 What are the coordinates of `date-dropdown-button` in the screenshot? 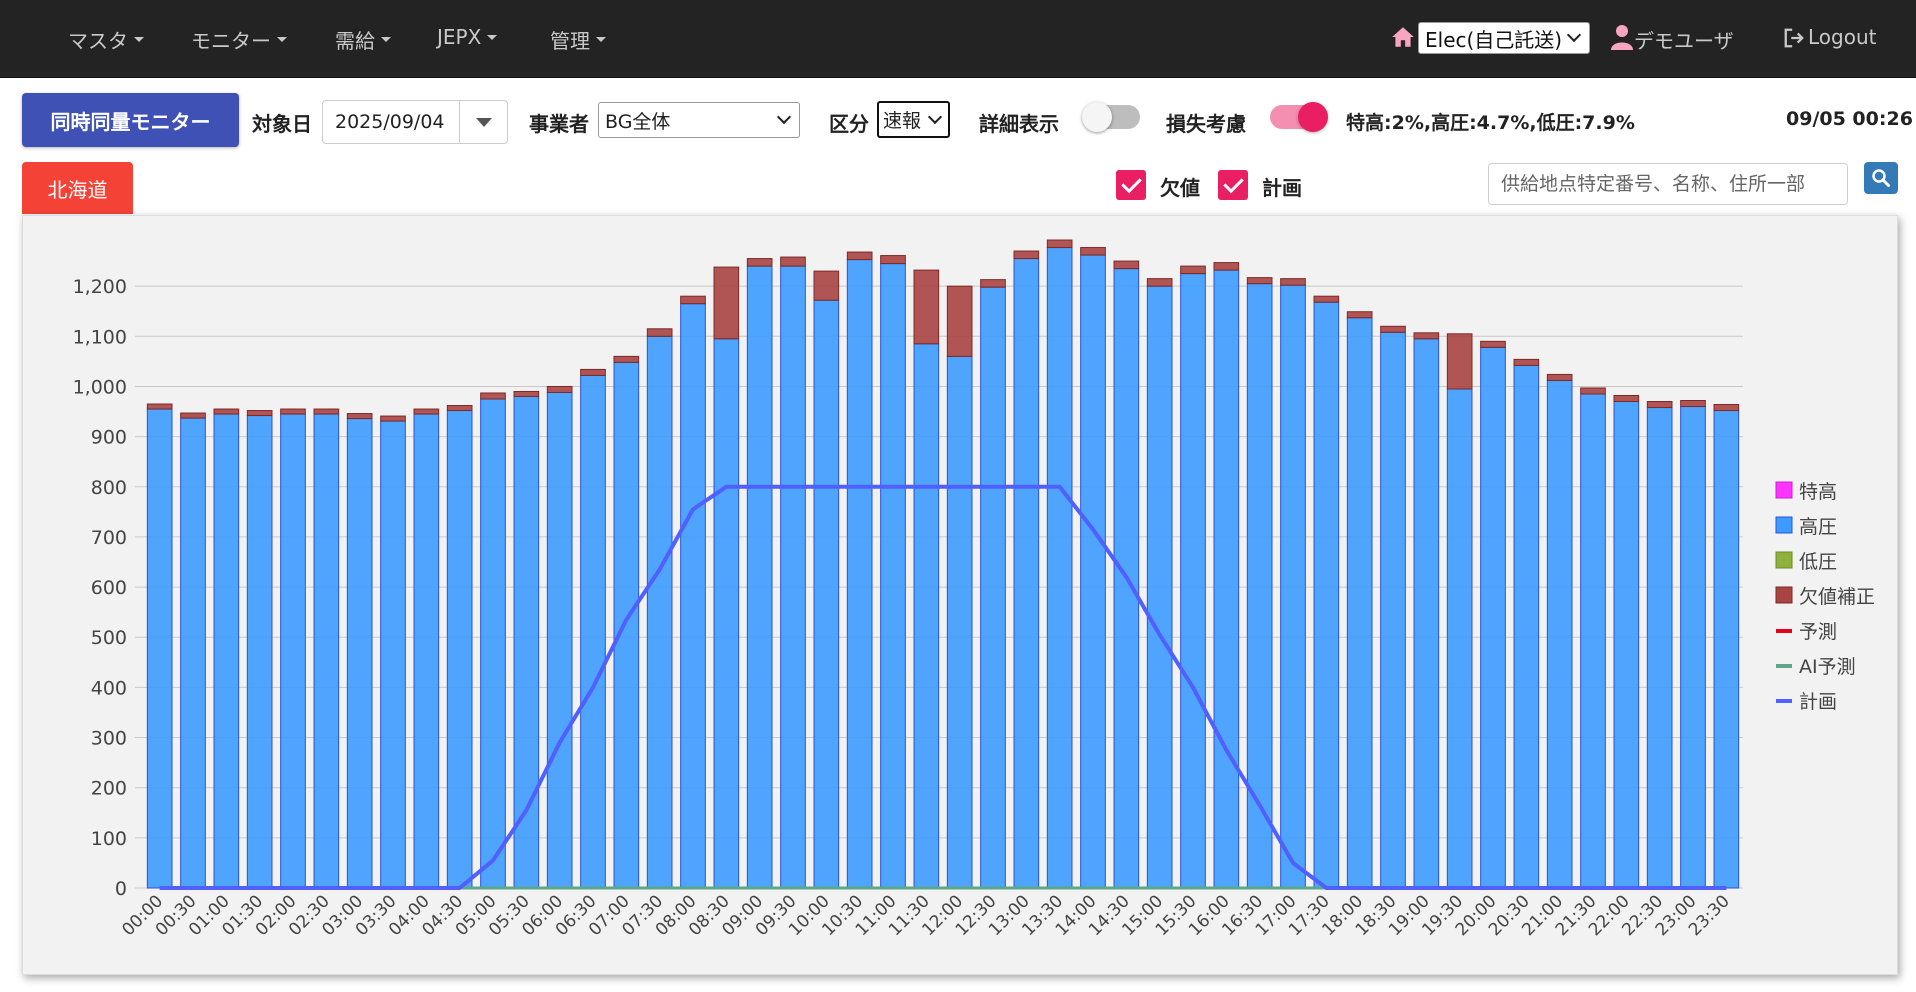 It's located at (483, 122).